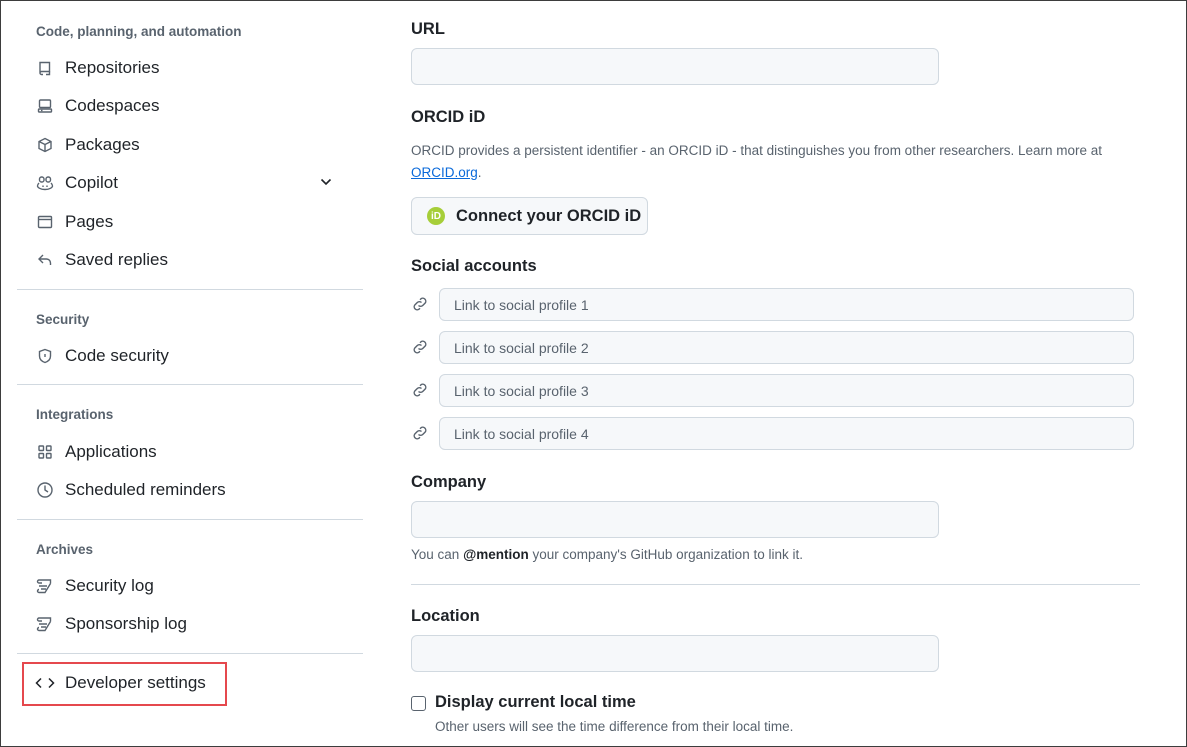 This screenshot has width=1187, height=747. What do you see at coordinates (91, 182) in the screenshot?
I see `sidebar-item-label: Copilot` at bounding box center [91, 182].